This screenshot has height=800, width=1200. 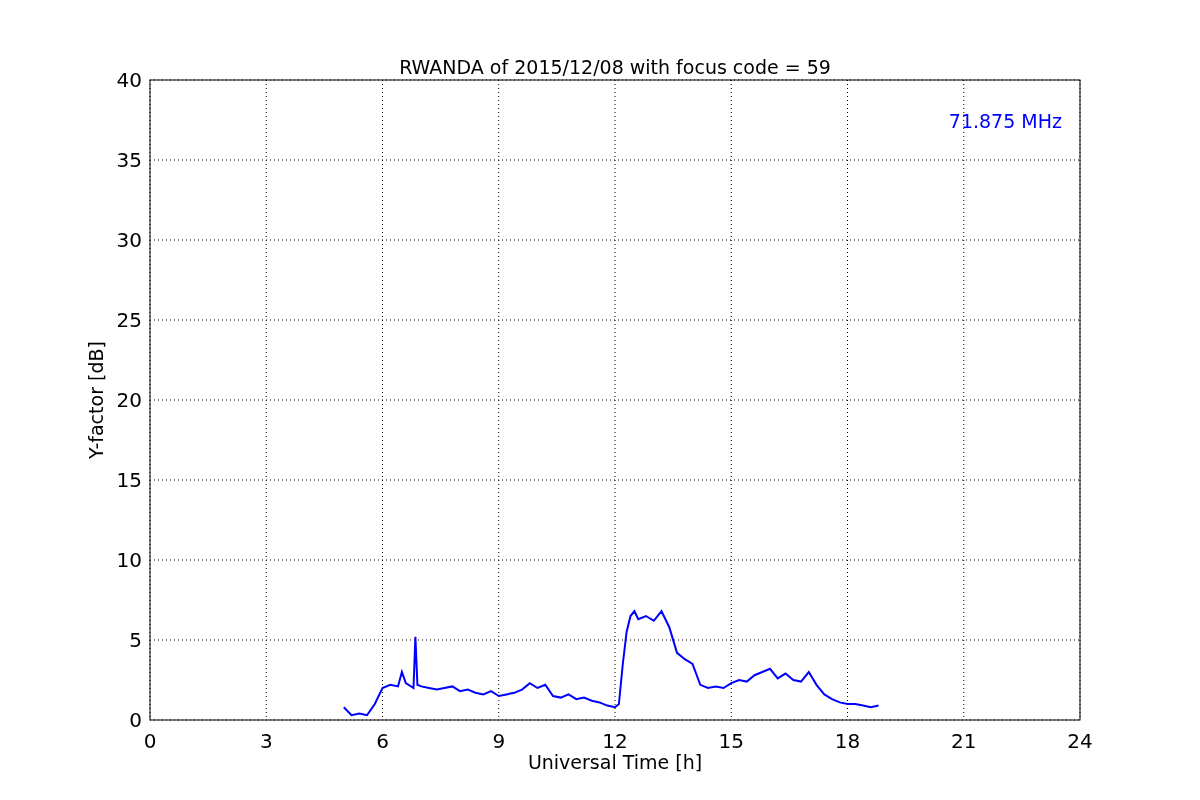 I want to click on y-axis-label: Y-factor [dB], so click(x=96, y=400).